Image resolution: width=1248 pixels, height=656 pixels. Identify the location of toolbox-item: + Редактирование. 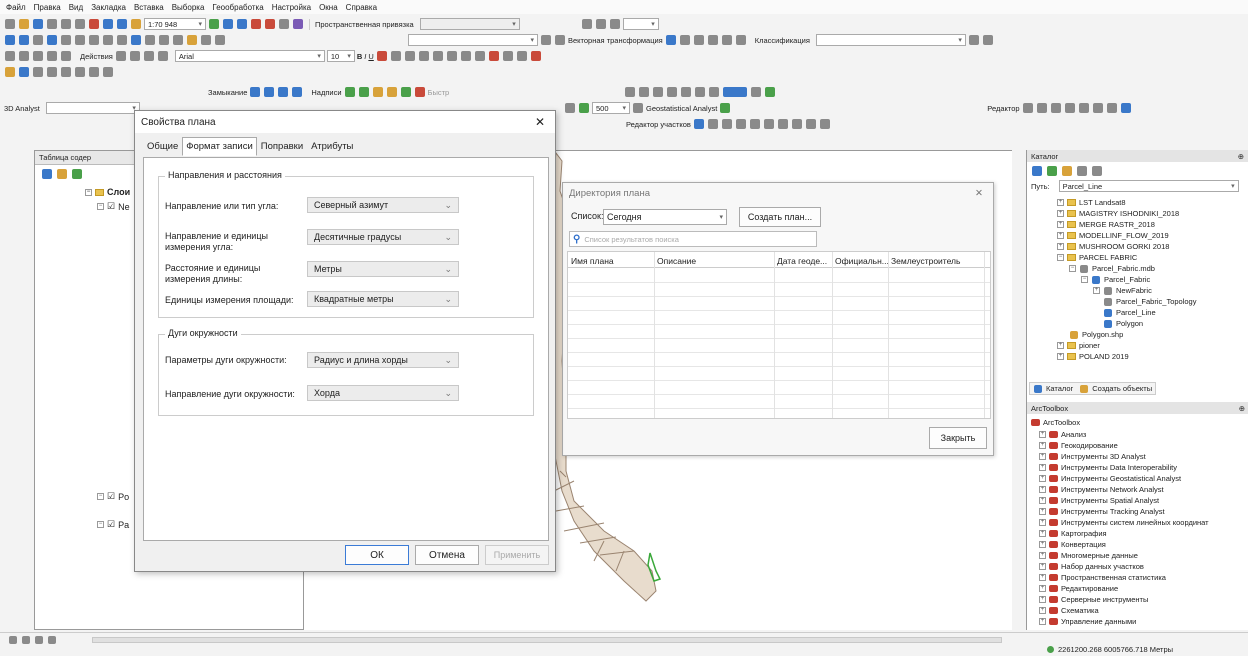
(1078, 588).